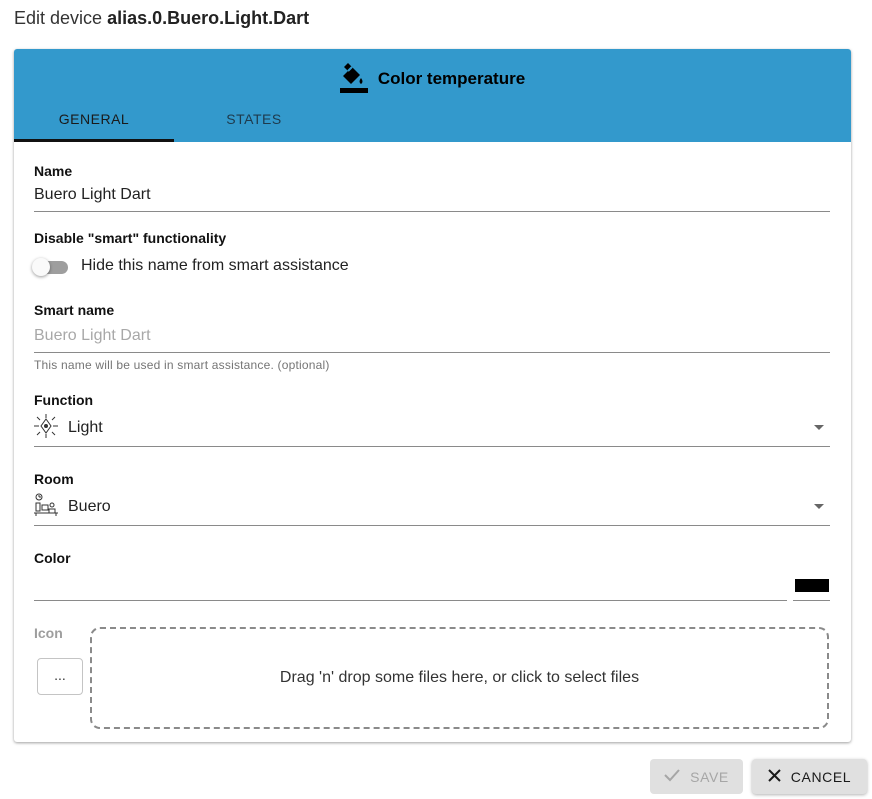 This screenshot has height=799, width=872. Describe the element at coordinates (46, 507) in the screenshot. I see `office-desk-icon` at that location.